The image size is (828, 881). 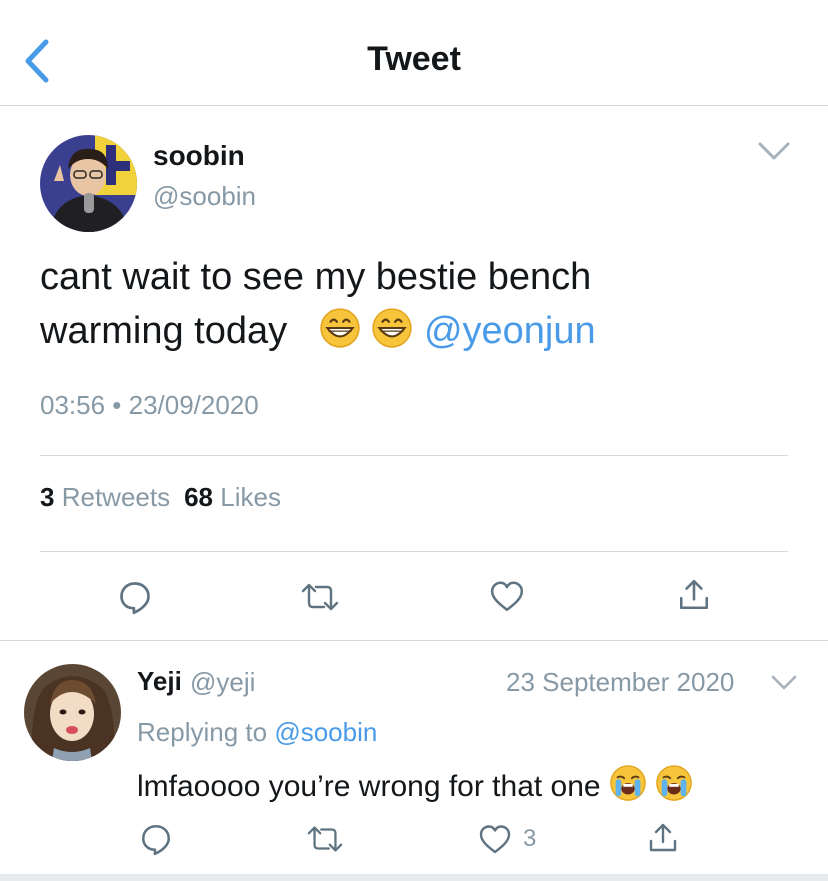 What do you see at coordinates (88, 183) in the screenshot?
I see `author-avatar` at bounding box center [88, 183].